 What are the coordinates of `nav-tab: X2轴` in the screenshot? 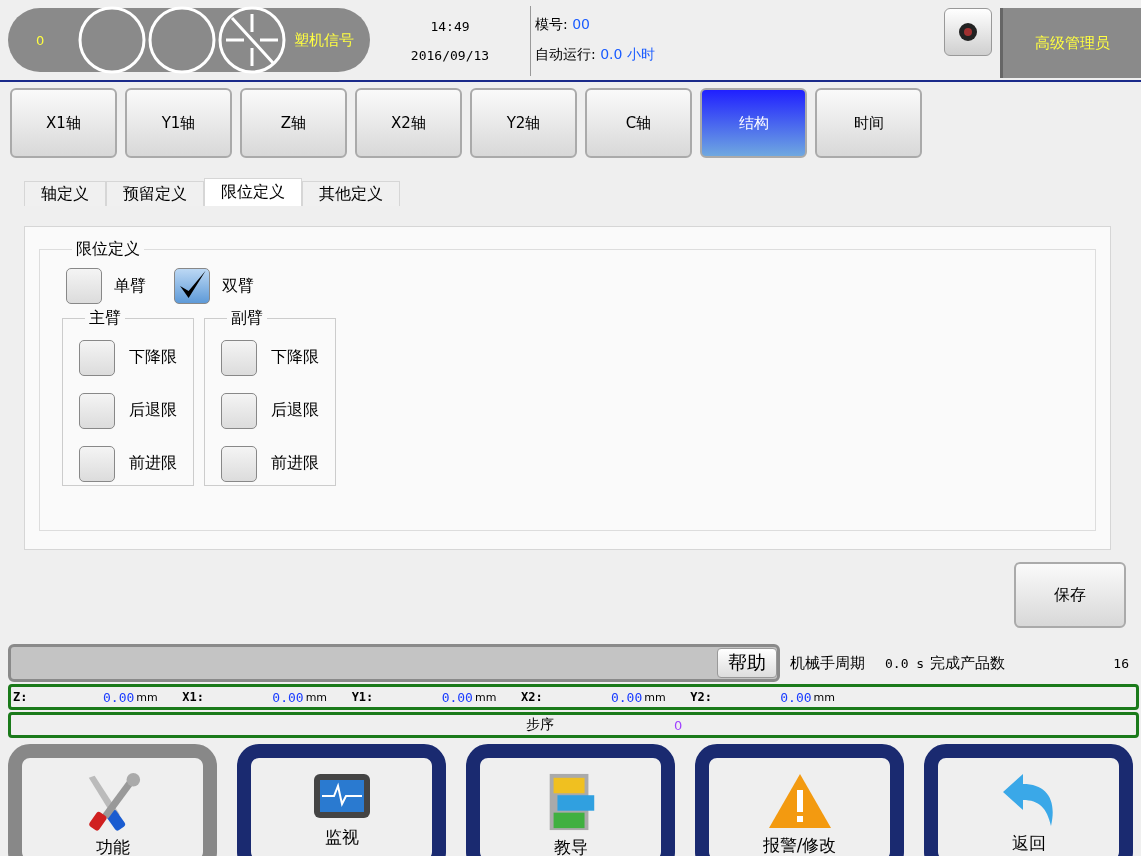 It's located at (408, 123).